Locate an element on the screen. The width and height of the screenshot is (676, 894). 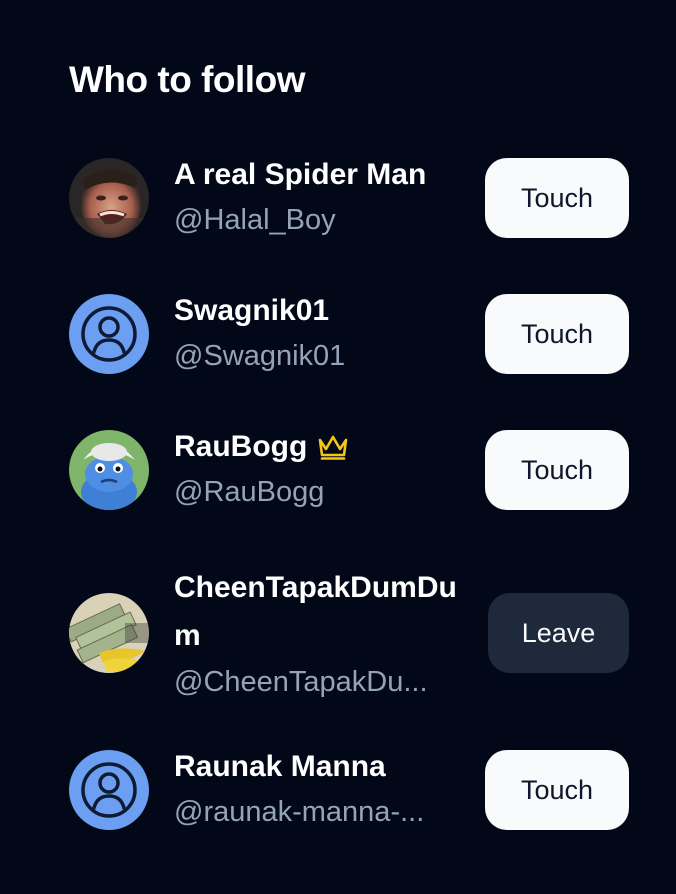
user-name: A real Spider Man is located at coordinates (300, 174).